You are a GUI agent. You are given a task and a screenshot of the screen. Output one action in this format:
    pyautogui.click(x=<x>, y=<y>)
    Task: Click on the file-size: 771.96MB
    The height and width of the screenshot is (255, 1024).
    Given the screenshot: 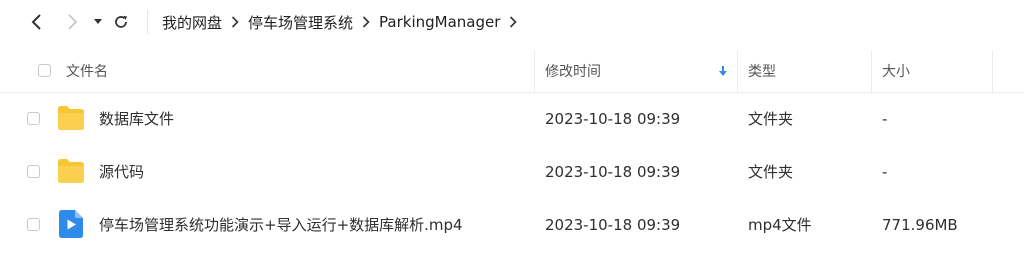 What is the action you would take?
    pyautogui.click(x=920, y=224)
    